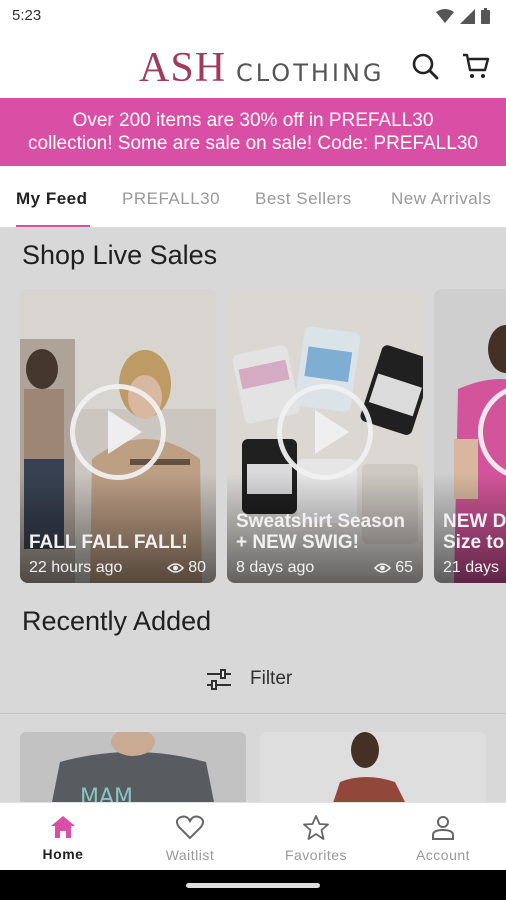  I want to click on brand-sub: CLOTHING, so click(310, 73).